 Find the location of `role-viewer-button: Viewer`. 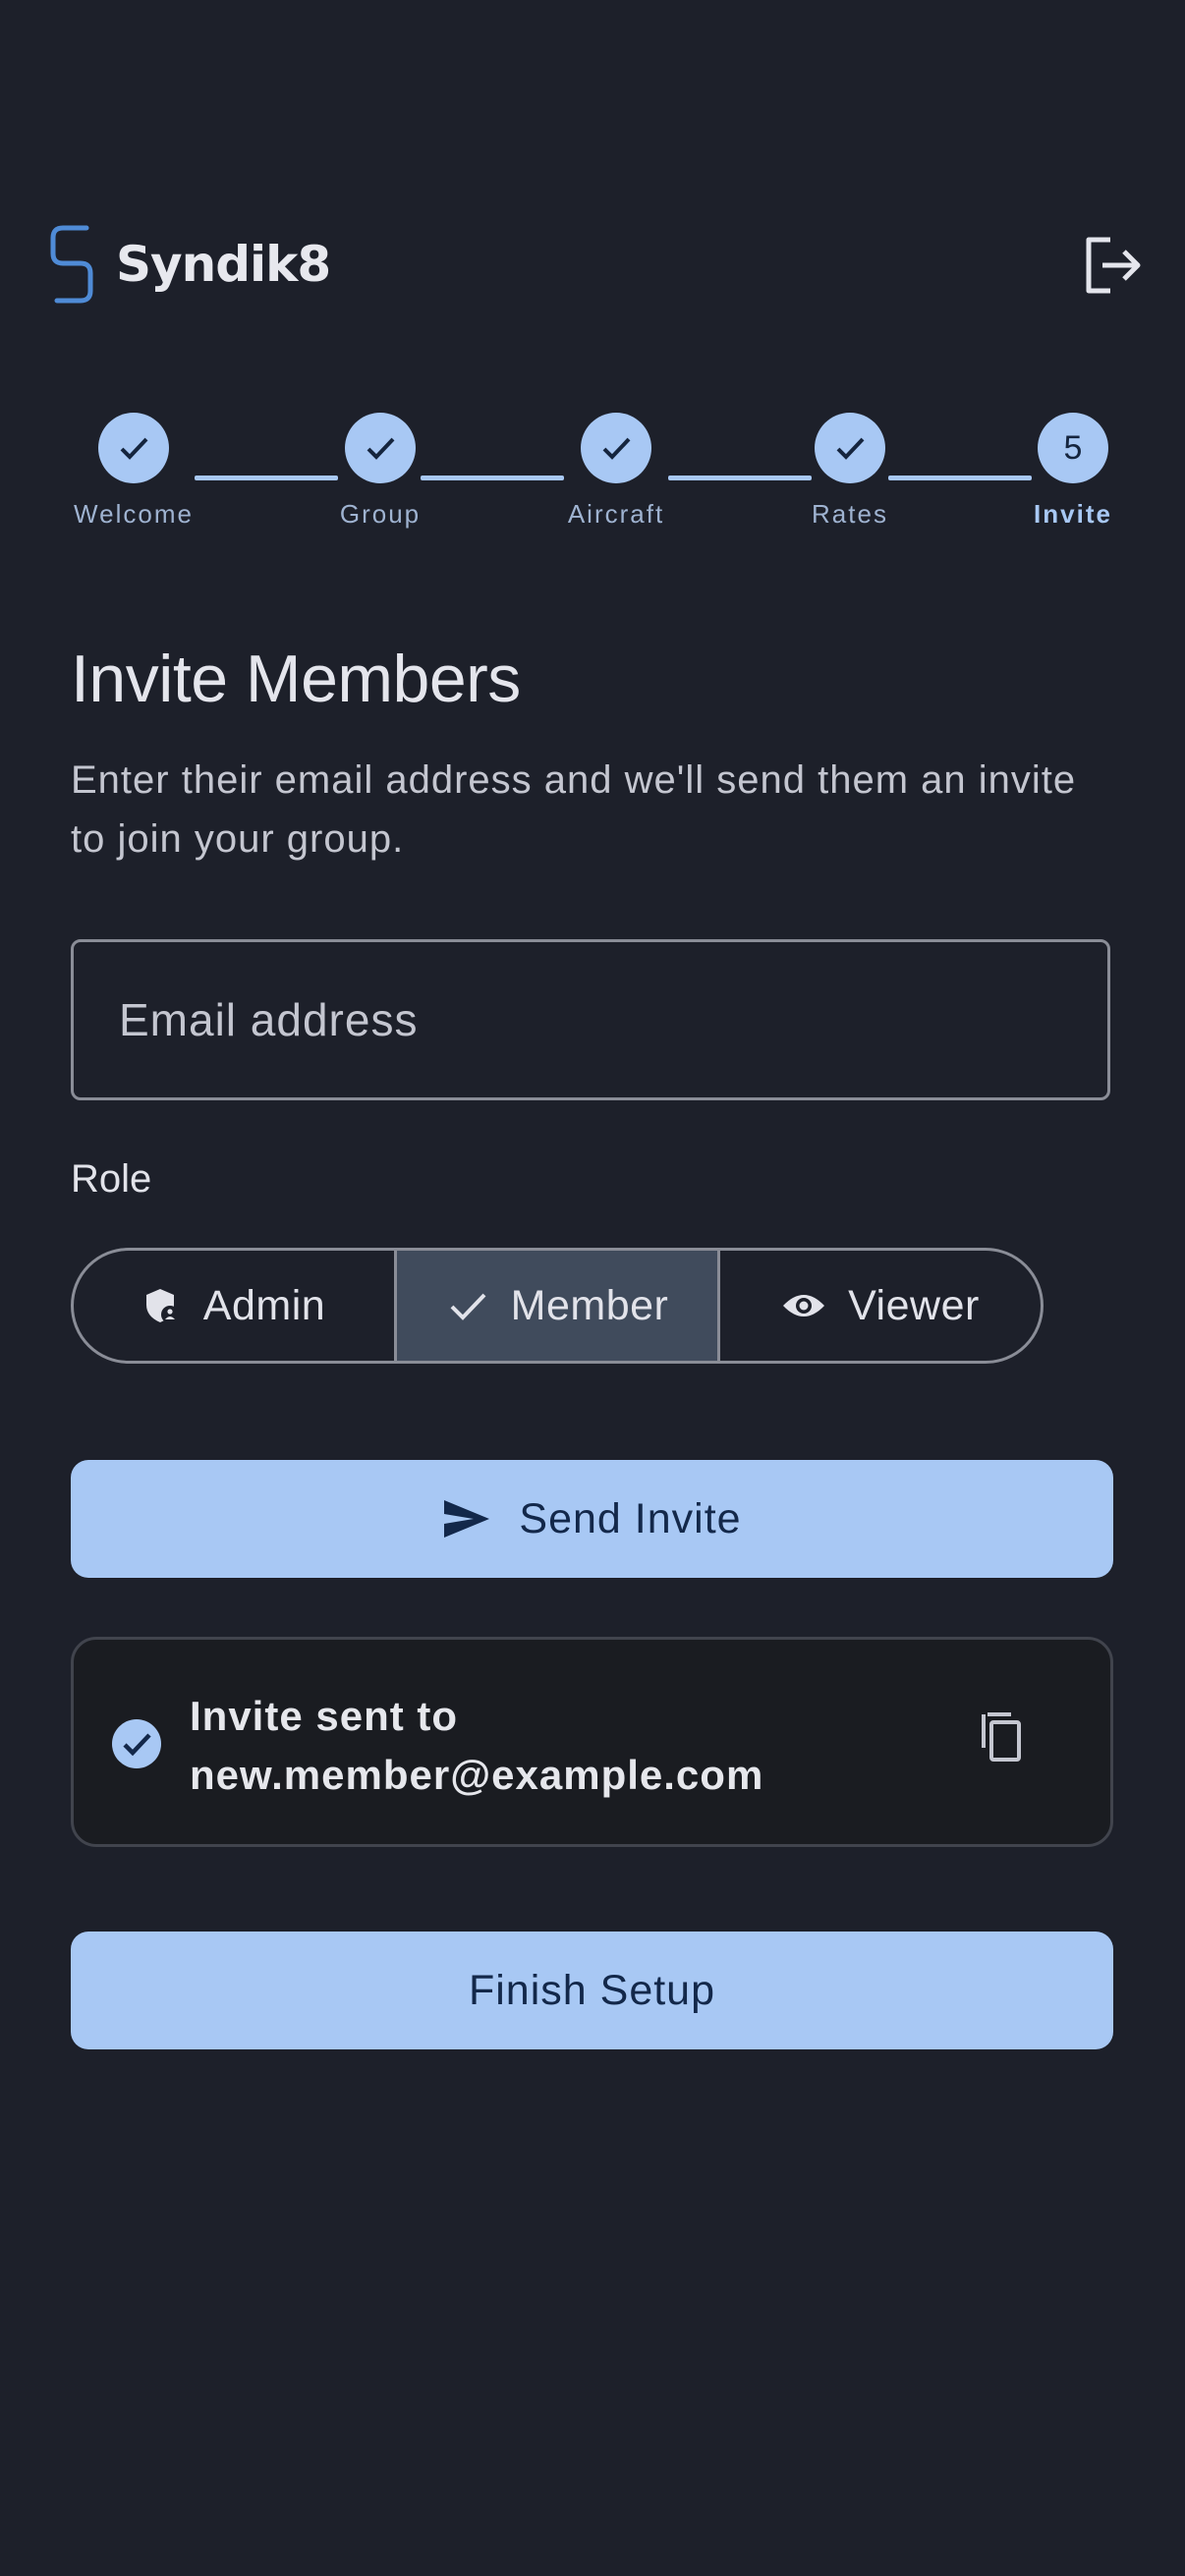

role-viewer-button: Viewer is located at coordinates (881, 1306).